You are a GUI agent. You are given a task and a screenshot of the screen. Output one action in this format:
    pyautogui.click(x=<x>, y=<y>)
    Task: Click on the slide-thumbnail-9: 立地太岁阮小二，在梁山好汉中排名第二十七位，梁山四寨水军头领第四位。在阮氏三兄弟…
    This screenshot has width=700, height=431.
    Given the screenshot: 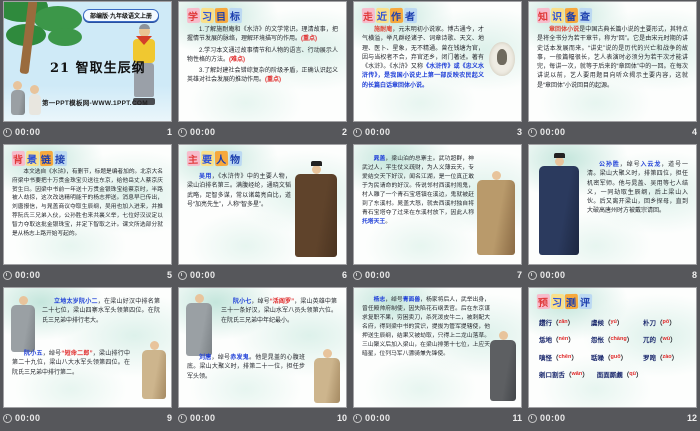 What is the action you would take?
    pyautogui.click(x=87, y=347)
    